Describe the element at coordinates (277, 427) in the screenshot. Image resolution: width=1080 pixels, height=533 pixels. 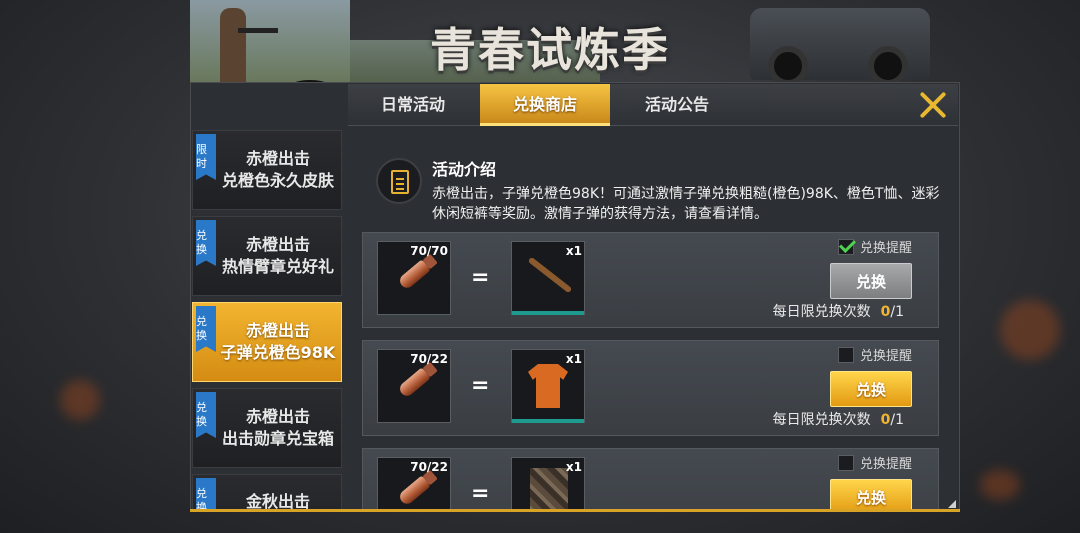
I see `sidebar-item-label: 赤橙出击 出击勋章兑宝箱` at that location.